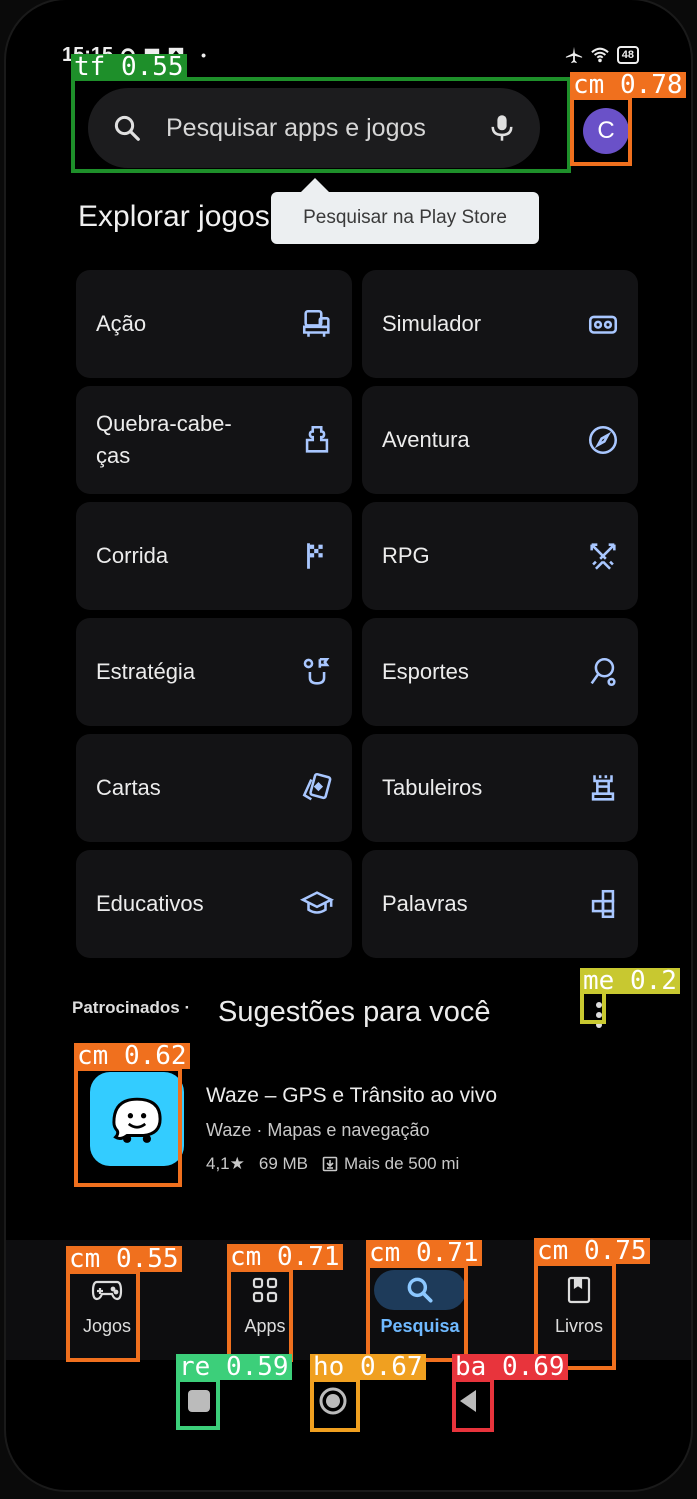 The image size is (697, 1499). Describe the element at coordinates (129, 67) in the screenshot. I see `annotation-label: tf 0.55` at that location.